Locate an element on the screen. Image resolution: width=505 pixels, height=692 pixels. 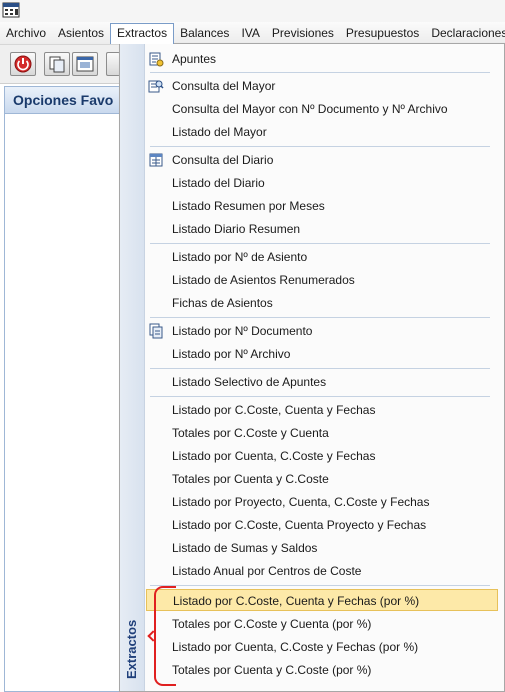
menu-entry-label: Listado Anual por Centros de Coste is located at coordinates (267, 571).